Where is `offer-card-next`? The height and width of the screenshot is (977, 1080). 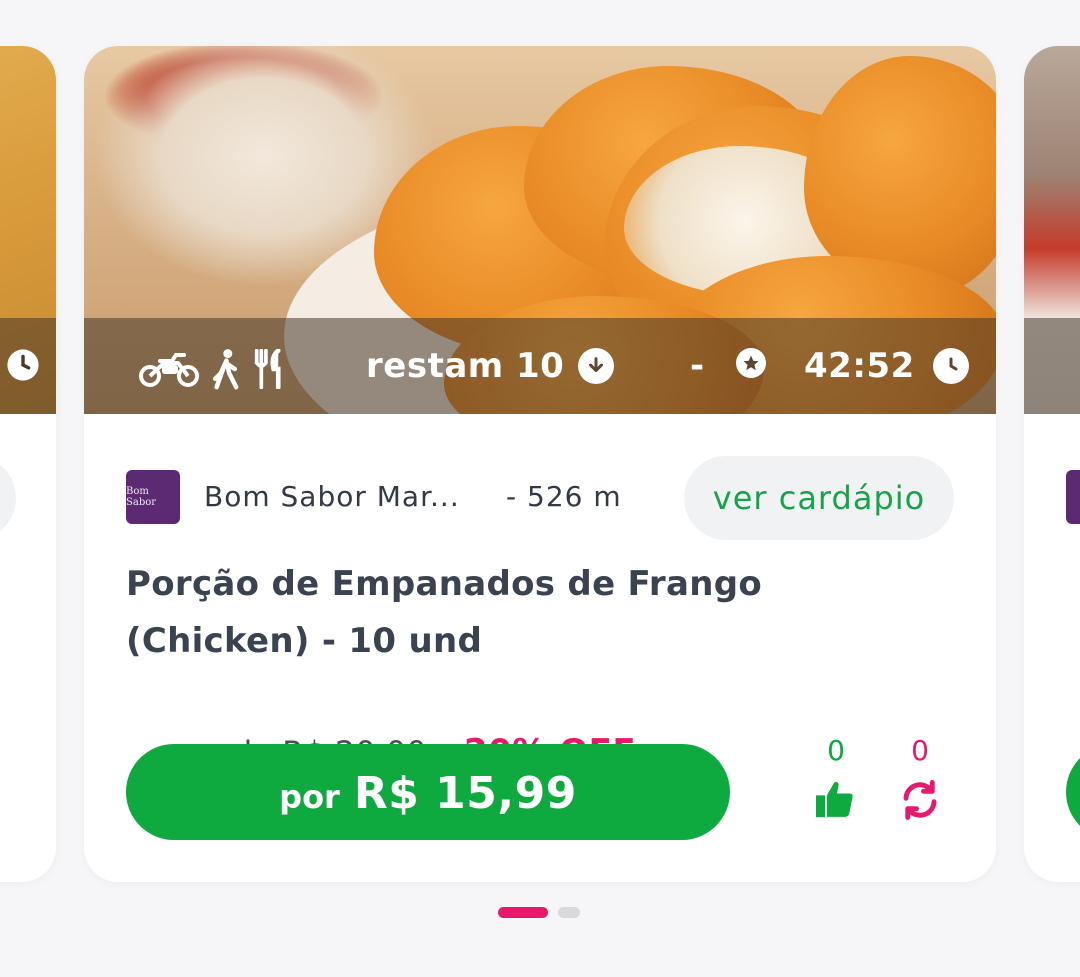
offer-card-next is located at coordinates (1052, 464).